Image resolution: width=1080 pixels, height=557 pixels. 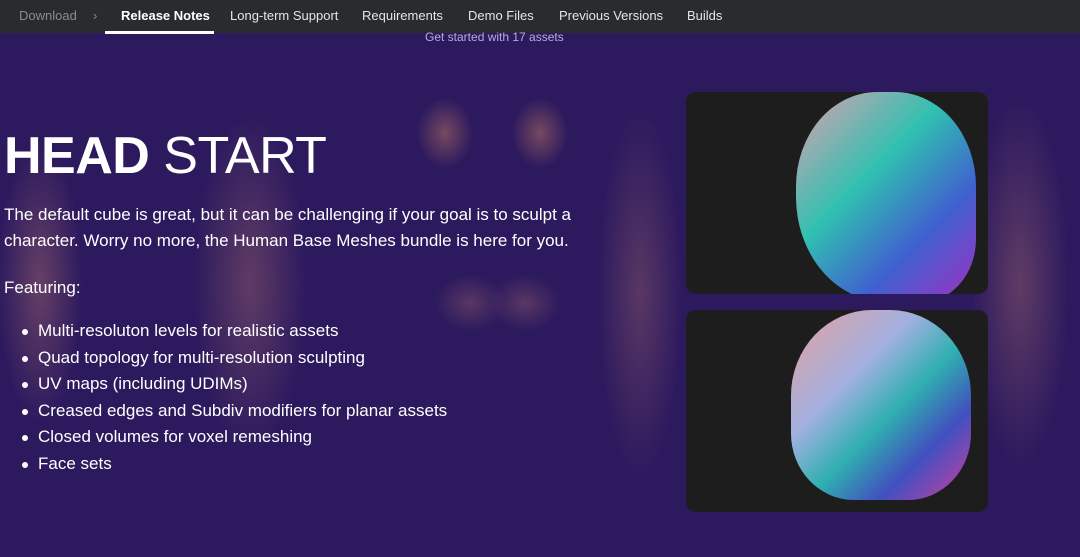 I want to click on tab-release-notes: Release Notes, so click(x=165, y=15).